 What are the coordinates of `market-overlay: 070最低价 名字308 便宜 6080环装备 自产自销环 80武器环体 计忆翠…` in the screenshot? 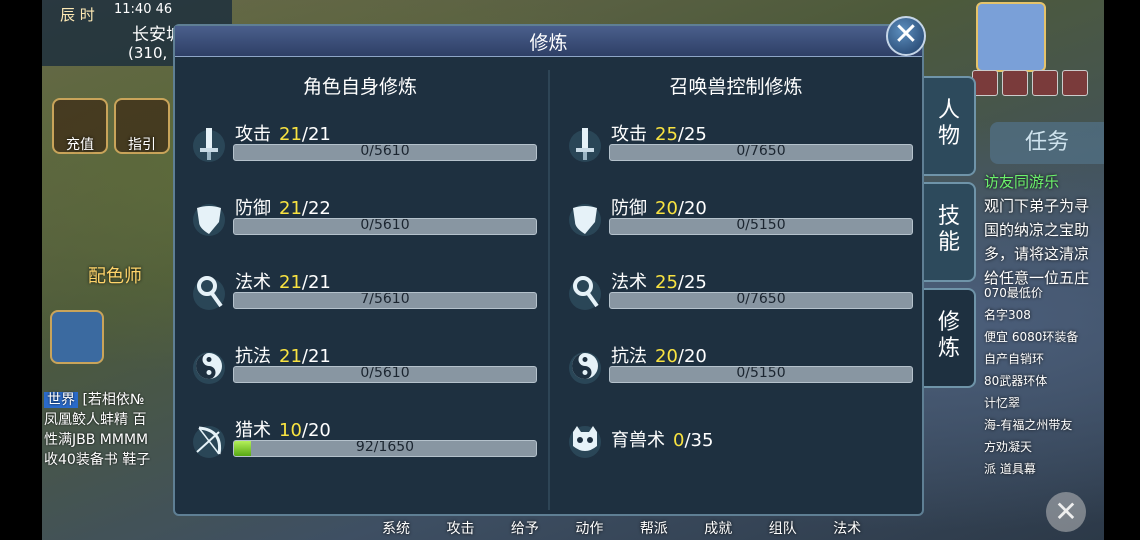 It's located at (1044, 381).